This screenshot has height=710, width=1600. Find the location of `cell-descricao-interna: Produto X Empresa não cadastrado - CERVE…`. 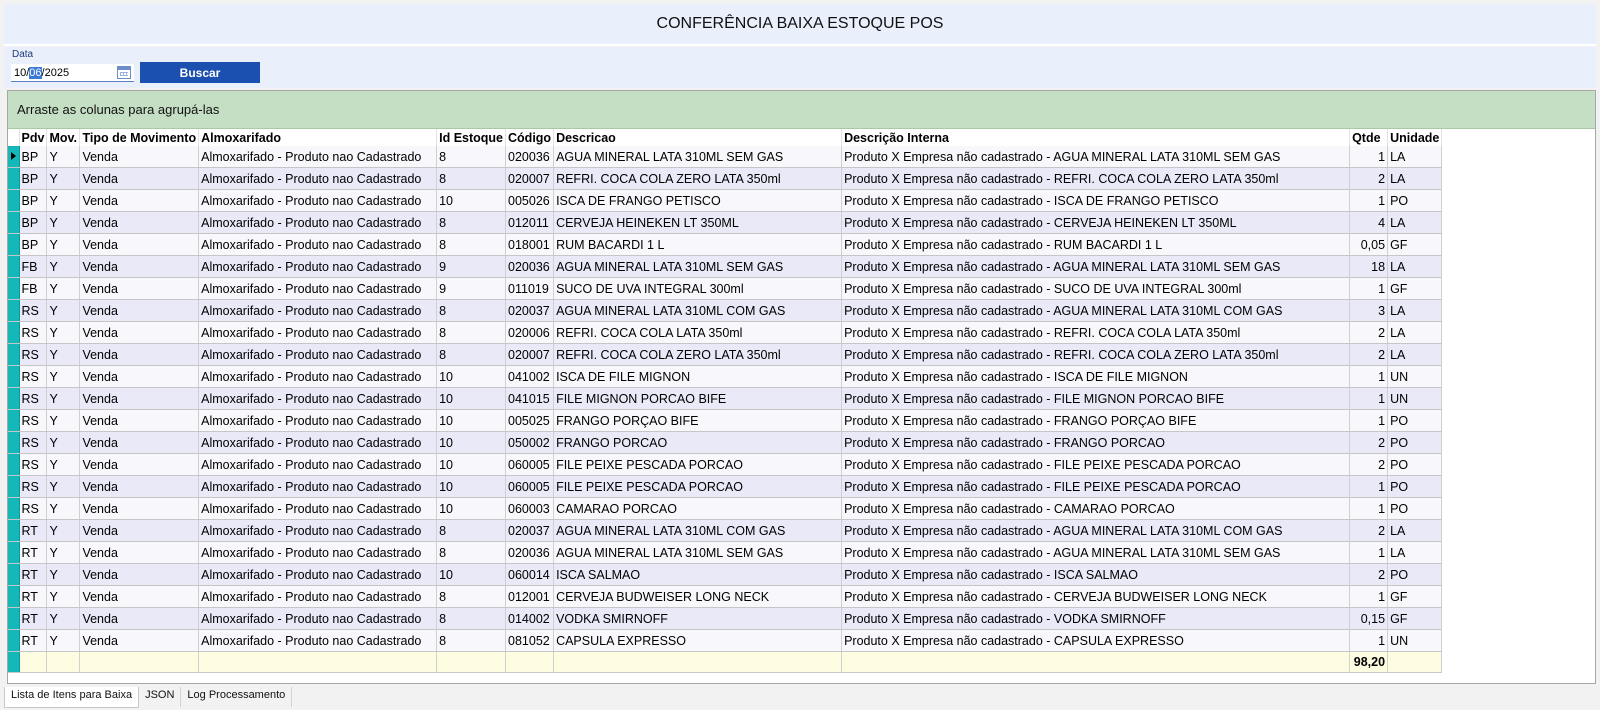

cell-descricao-interna: Produto X Empresa não cadastrado - CERVE… is located at coordinates (1096, 222).